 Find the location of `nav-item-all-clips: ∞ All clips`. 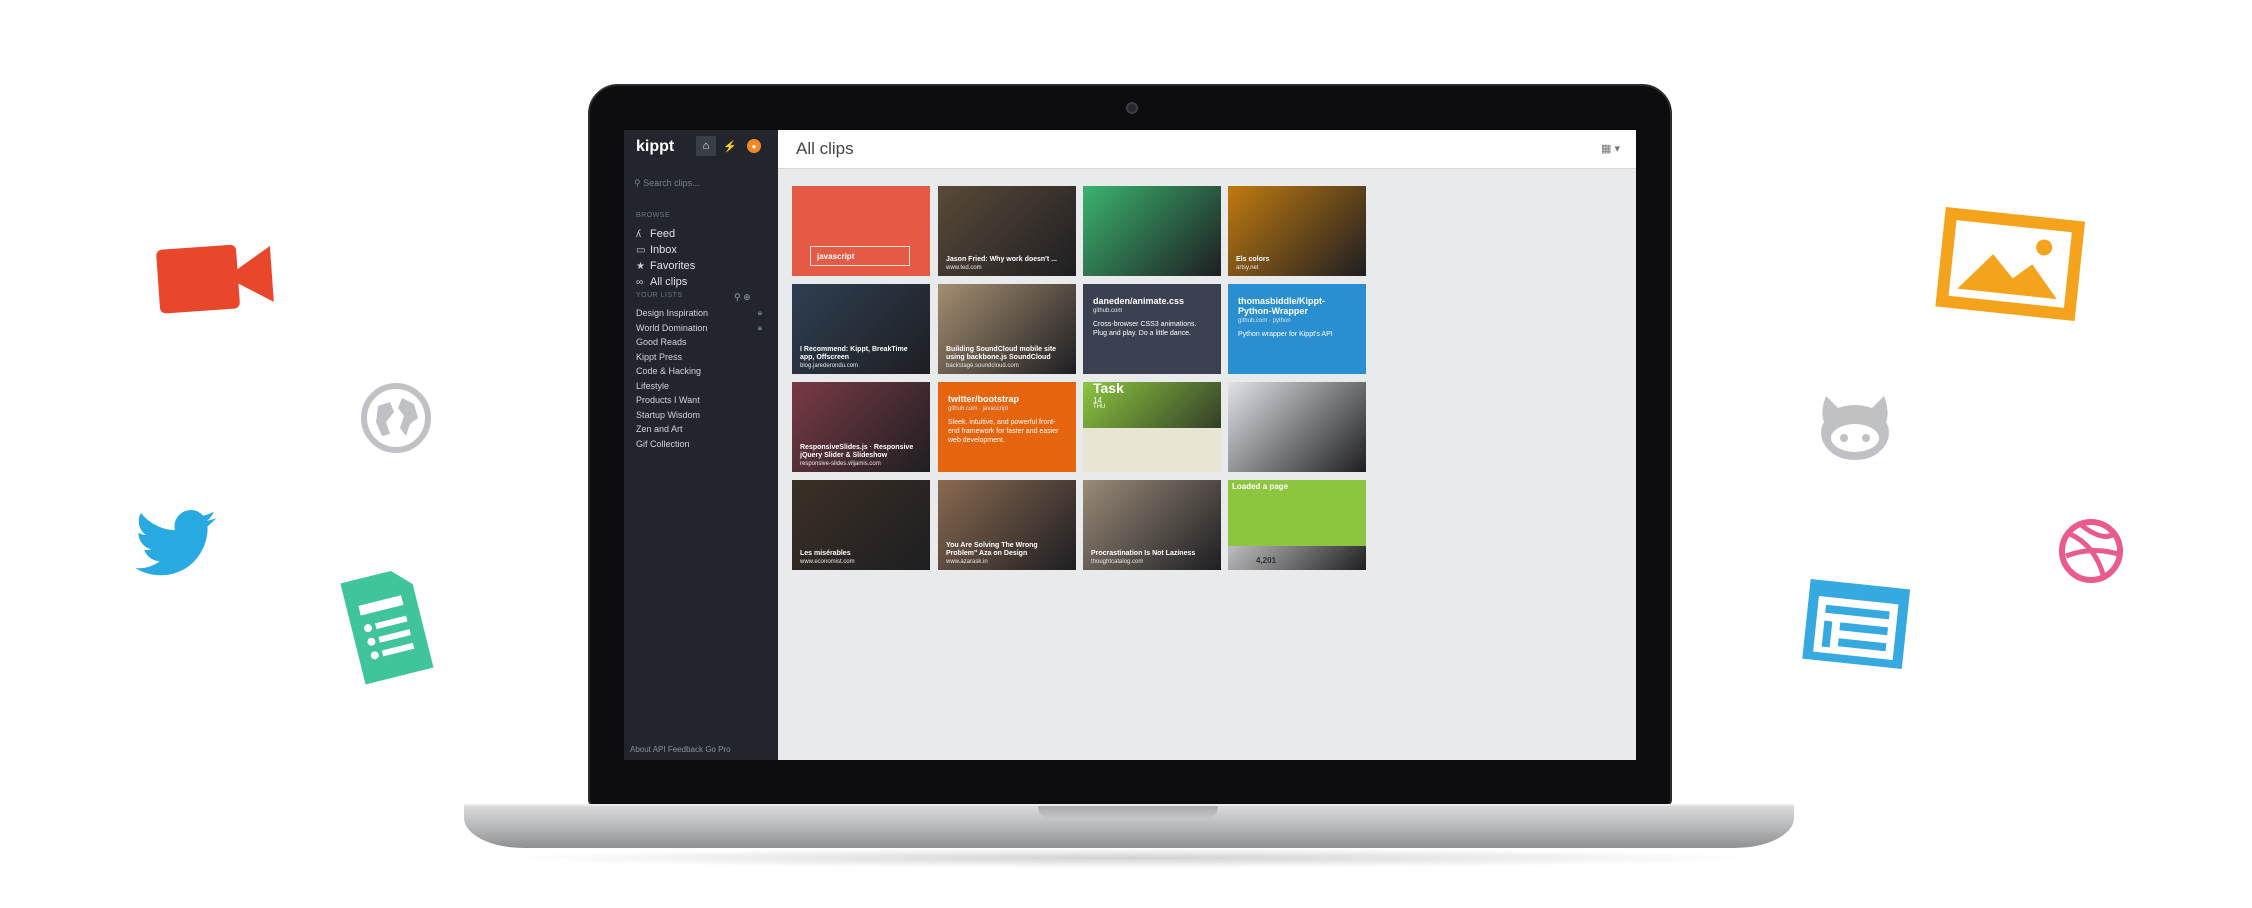

nav-item-all-clips: ∞ All clips is located at coordinates (665, 282).